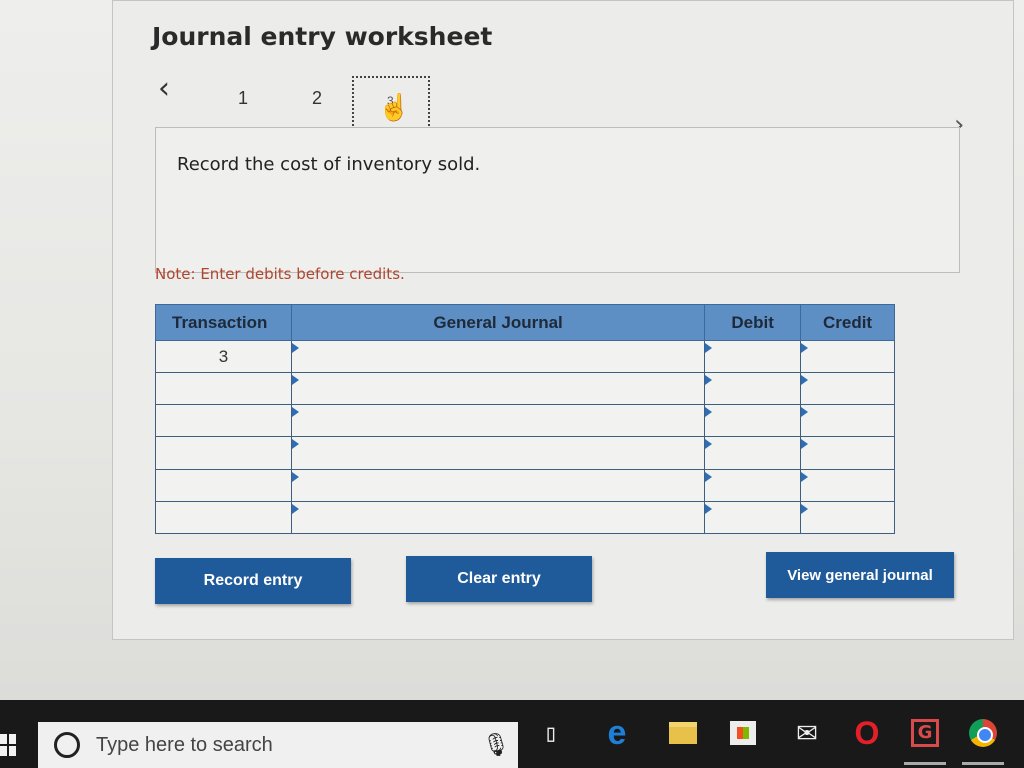 The width and height of the screenshot is (1024, 768). I want to click on microphone-icon: 🎙, so click(496, 745).